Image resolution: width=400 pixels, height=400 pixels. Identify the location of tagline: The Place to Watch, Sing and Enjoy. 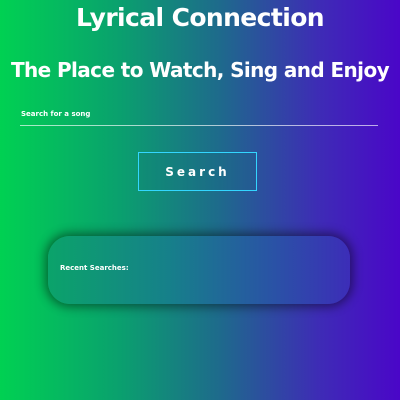
(200, 70).